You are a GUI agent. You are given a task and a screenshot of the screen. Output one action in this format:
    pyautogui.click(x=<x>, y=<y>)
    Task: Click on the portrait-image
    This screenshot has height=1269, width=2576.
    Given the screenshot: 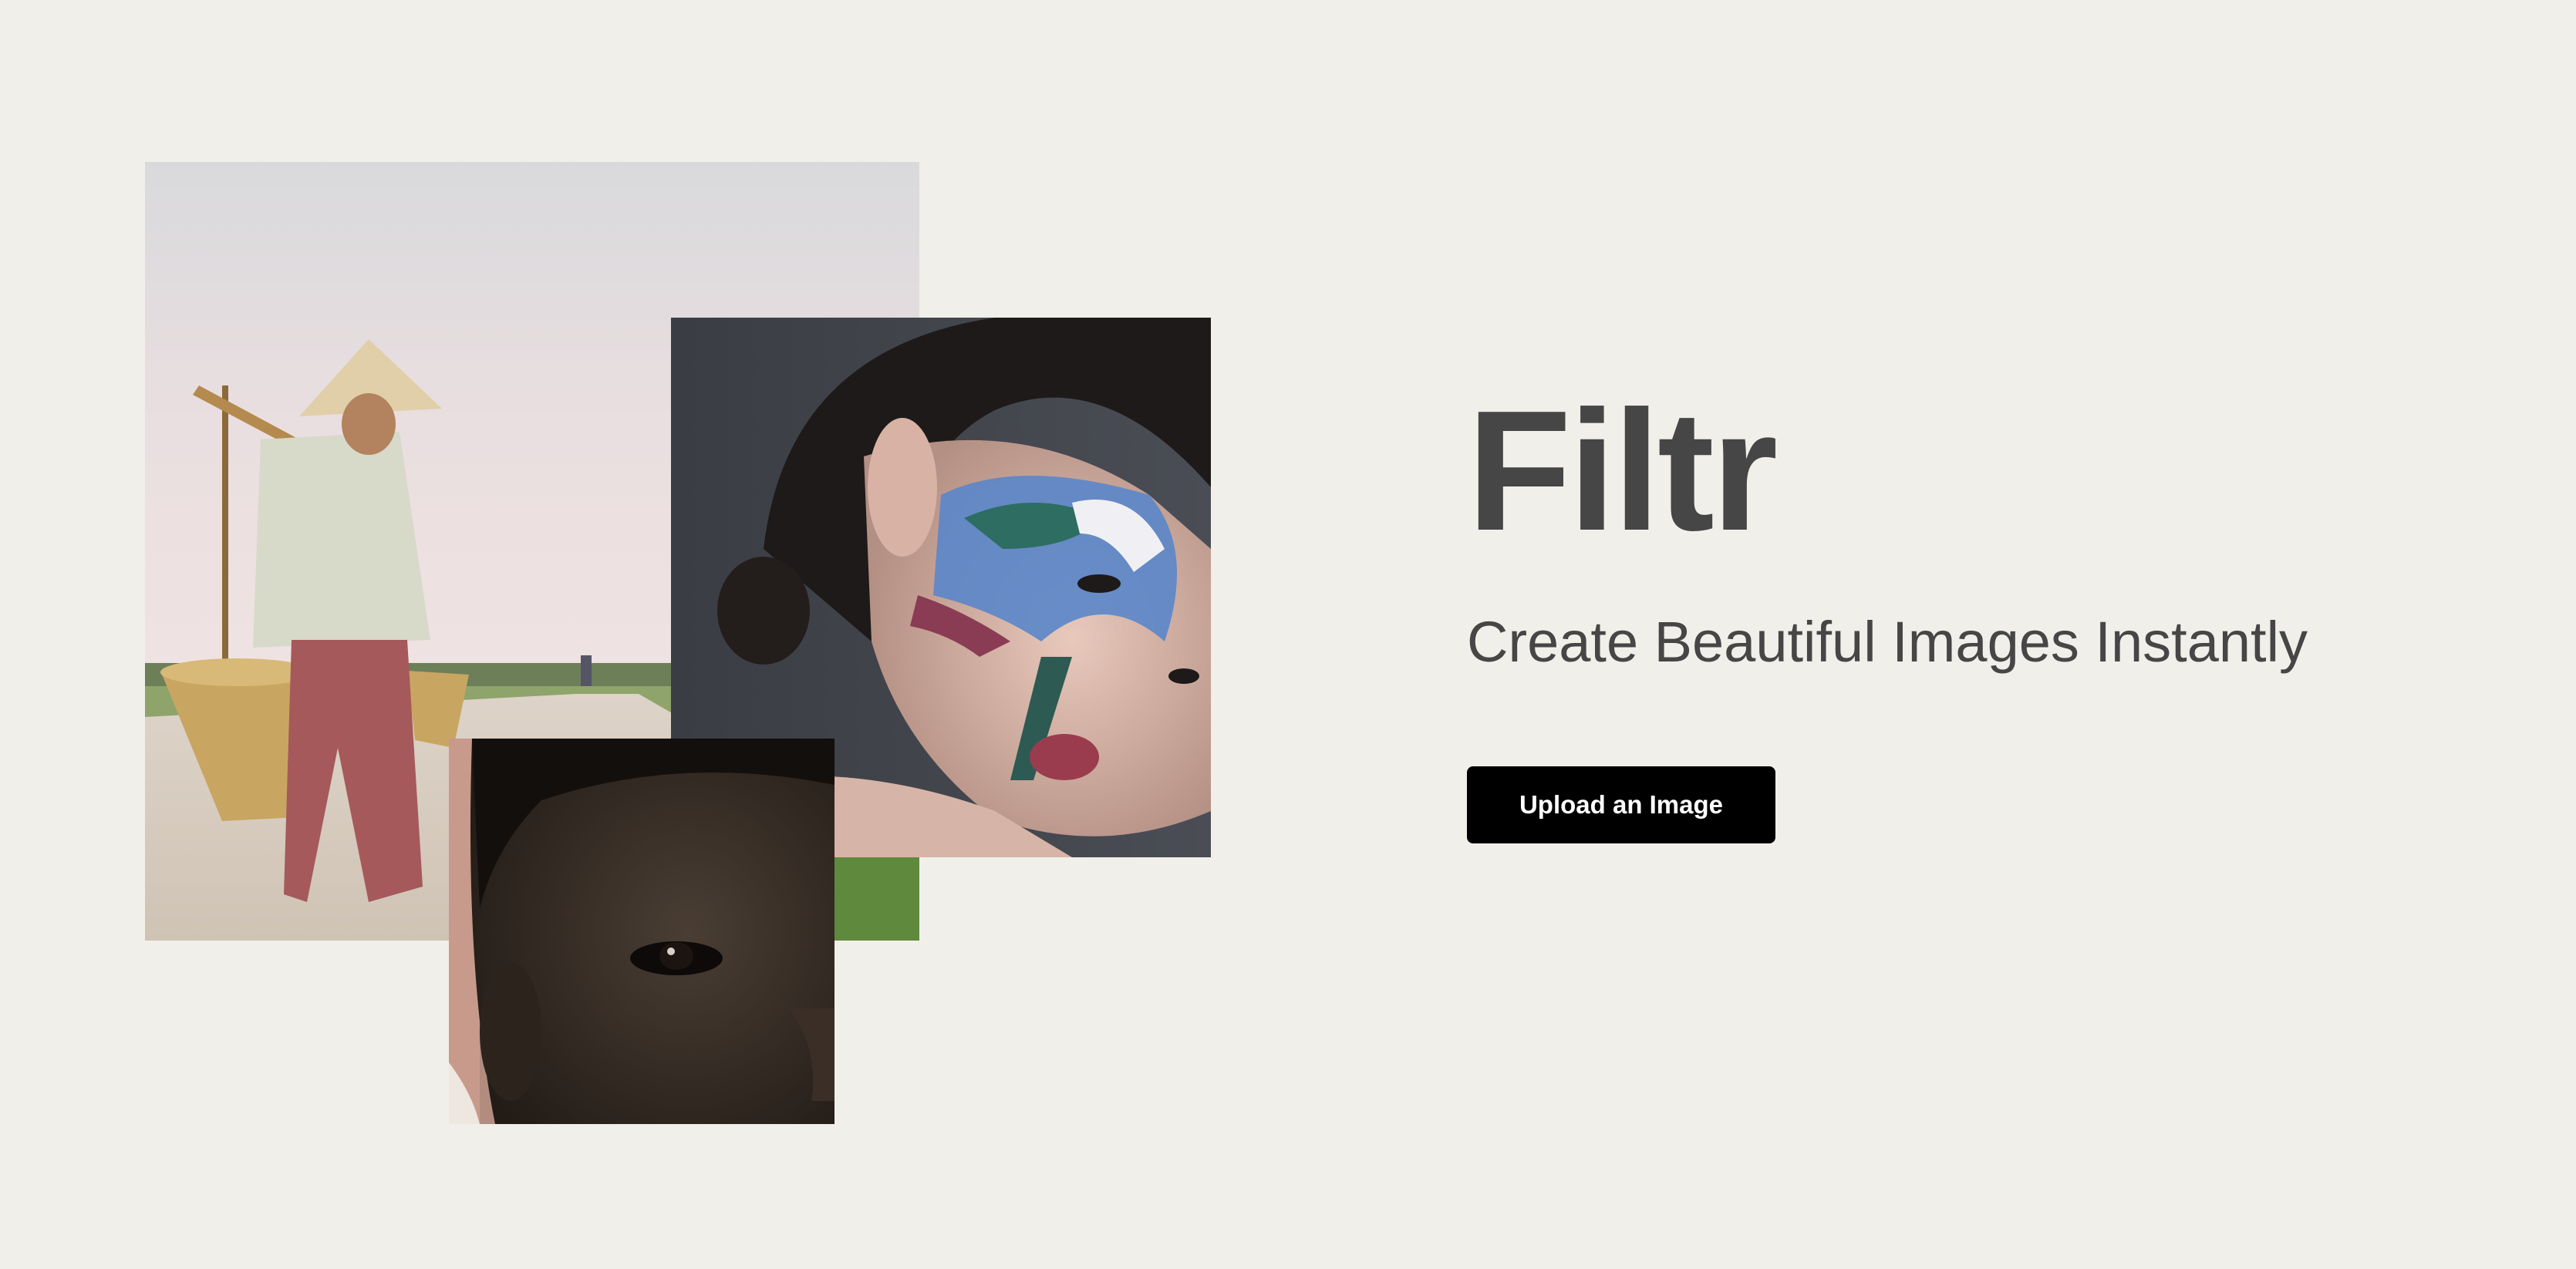 What is the action you would take?
    pyautogui.click(x=642, y=931)
    